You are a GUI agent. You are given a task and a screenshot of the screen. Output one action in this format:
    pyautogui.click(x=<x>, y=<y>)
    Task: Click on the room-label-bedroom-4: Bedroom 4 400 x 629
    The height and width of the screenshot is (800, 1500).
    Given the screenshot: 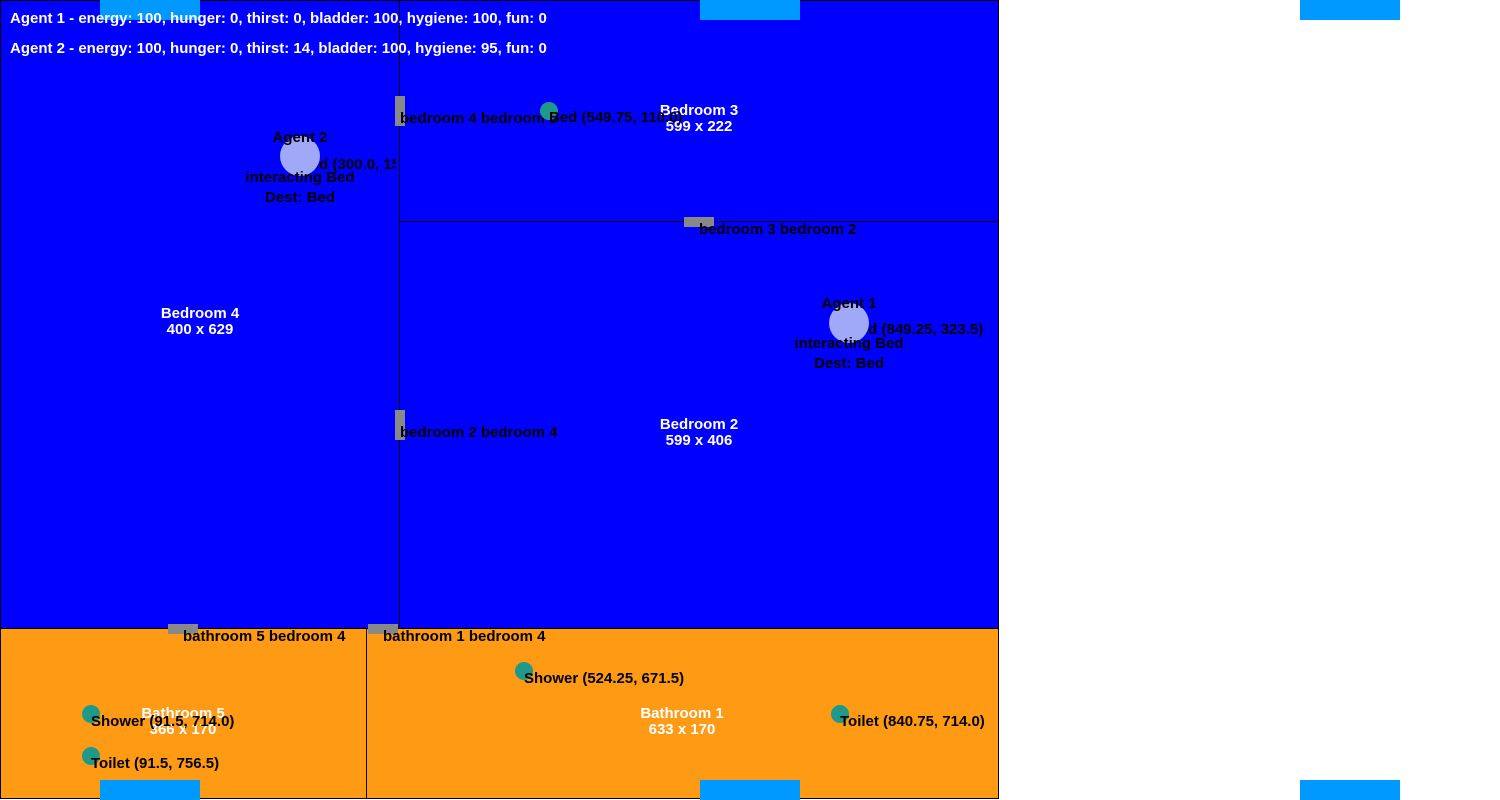 What is the action you would take?
    pyautogui.click(x=200, y=322)
    